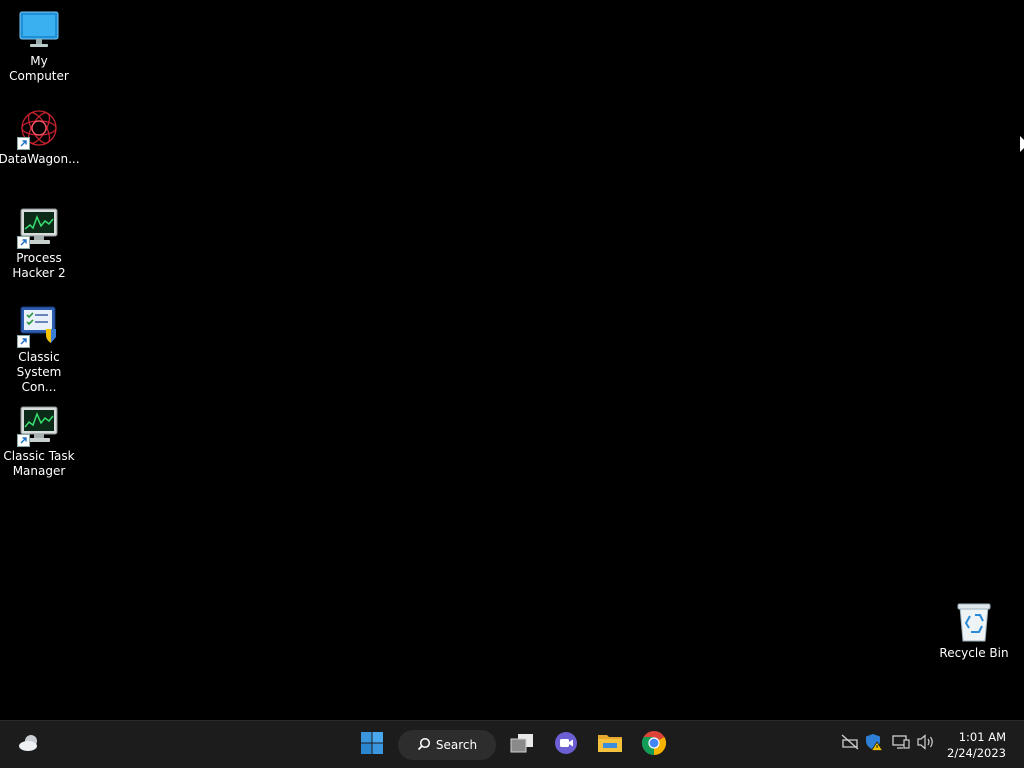 This screenshot has height=768, width=1024. What do you see at coordinates (424, 745) in the screenshot?
I see `search-icon` at bounding box center [424, 745].